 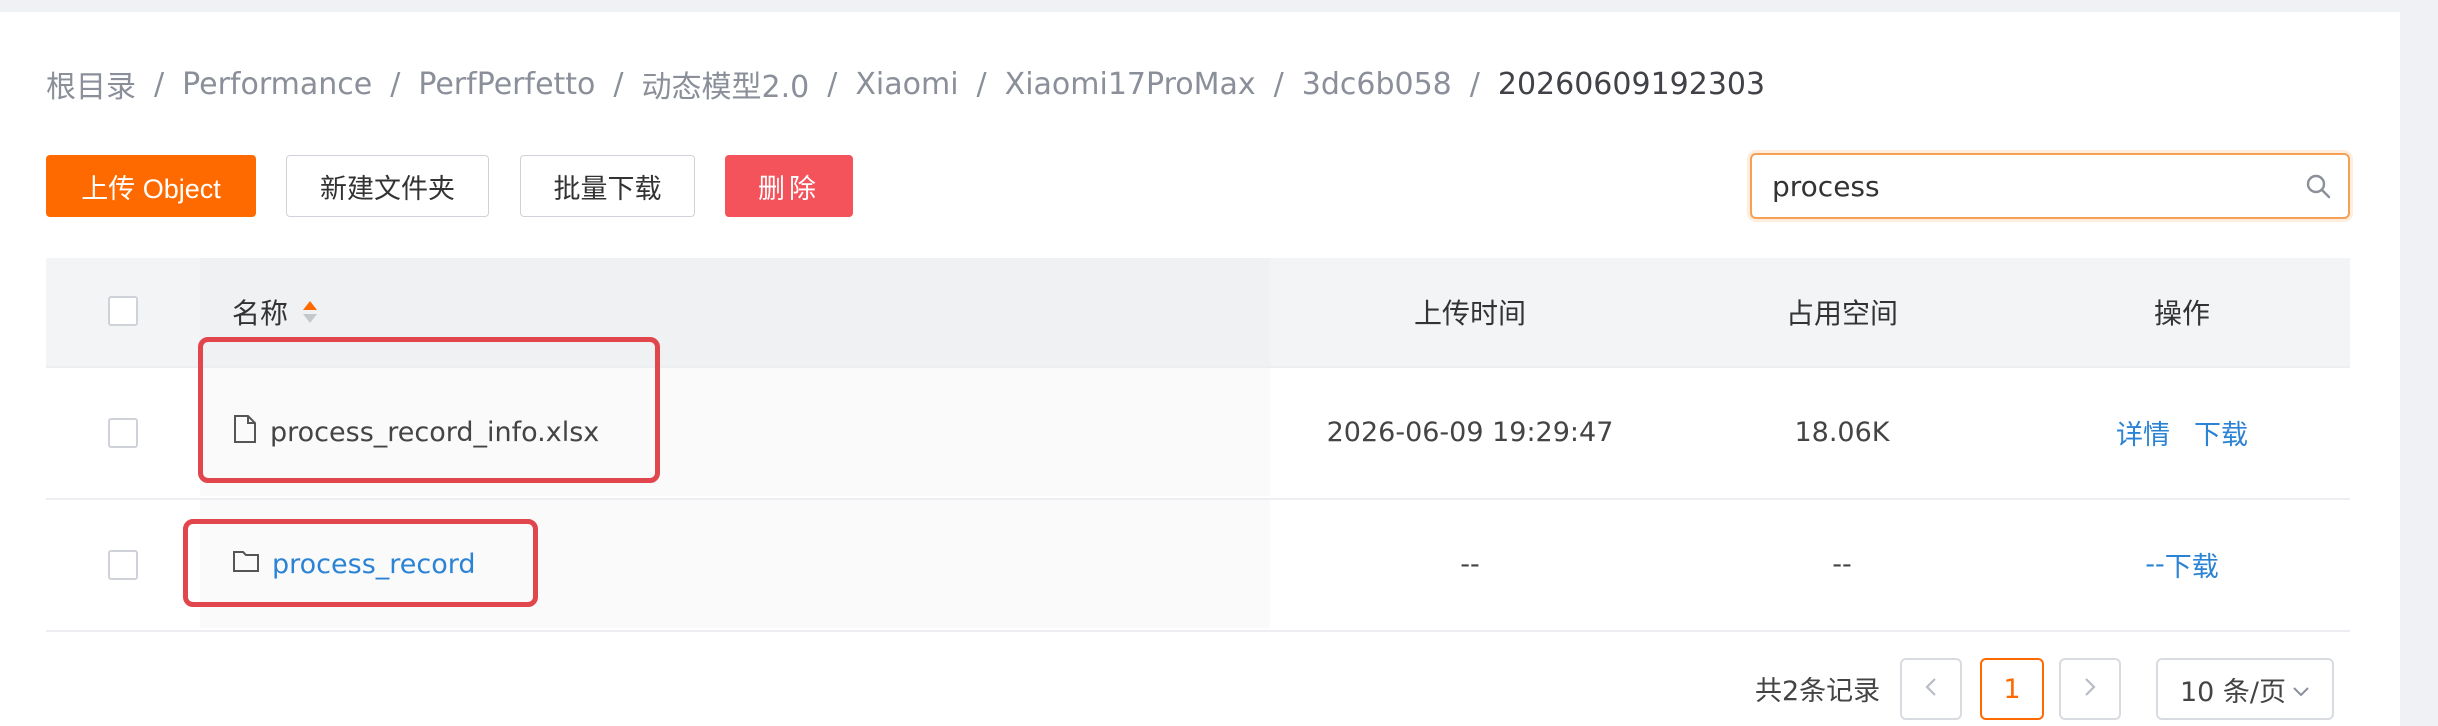 I want to click on file-size: 18.06K, so click(x=1842, y=432).